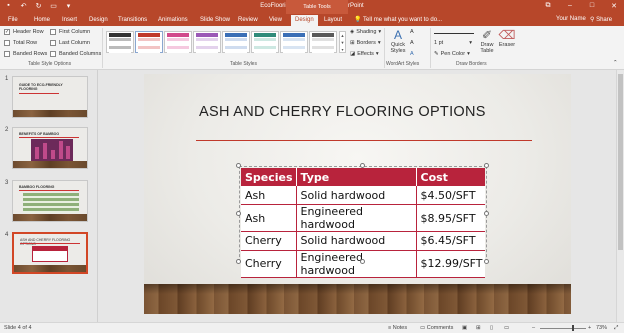 The height and width of the screenshot is (333, 624). Describe the element at coordinates (50, 148) in the screenshot. I see `slide-thumbnail-2: BENEFITS OF BAMBOO` at that location.